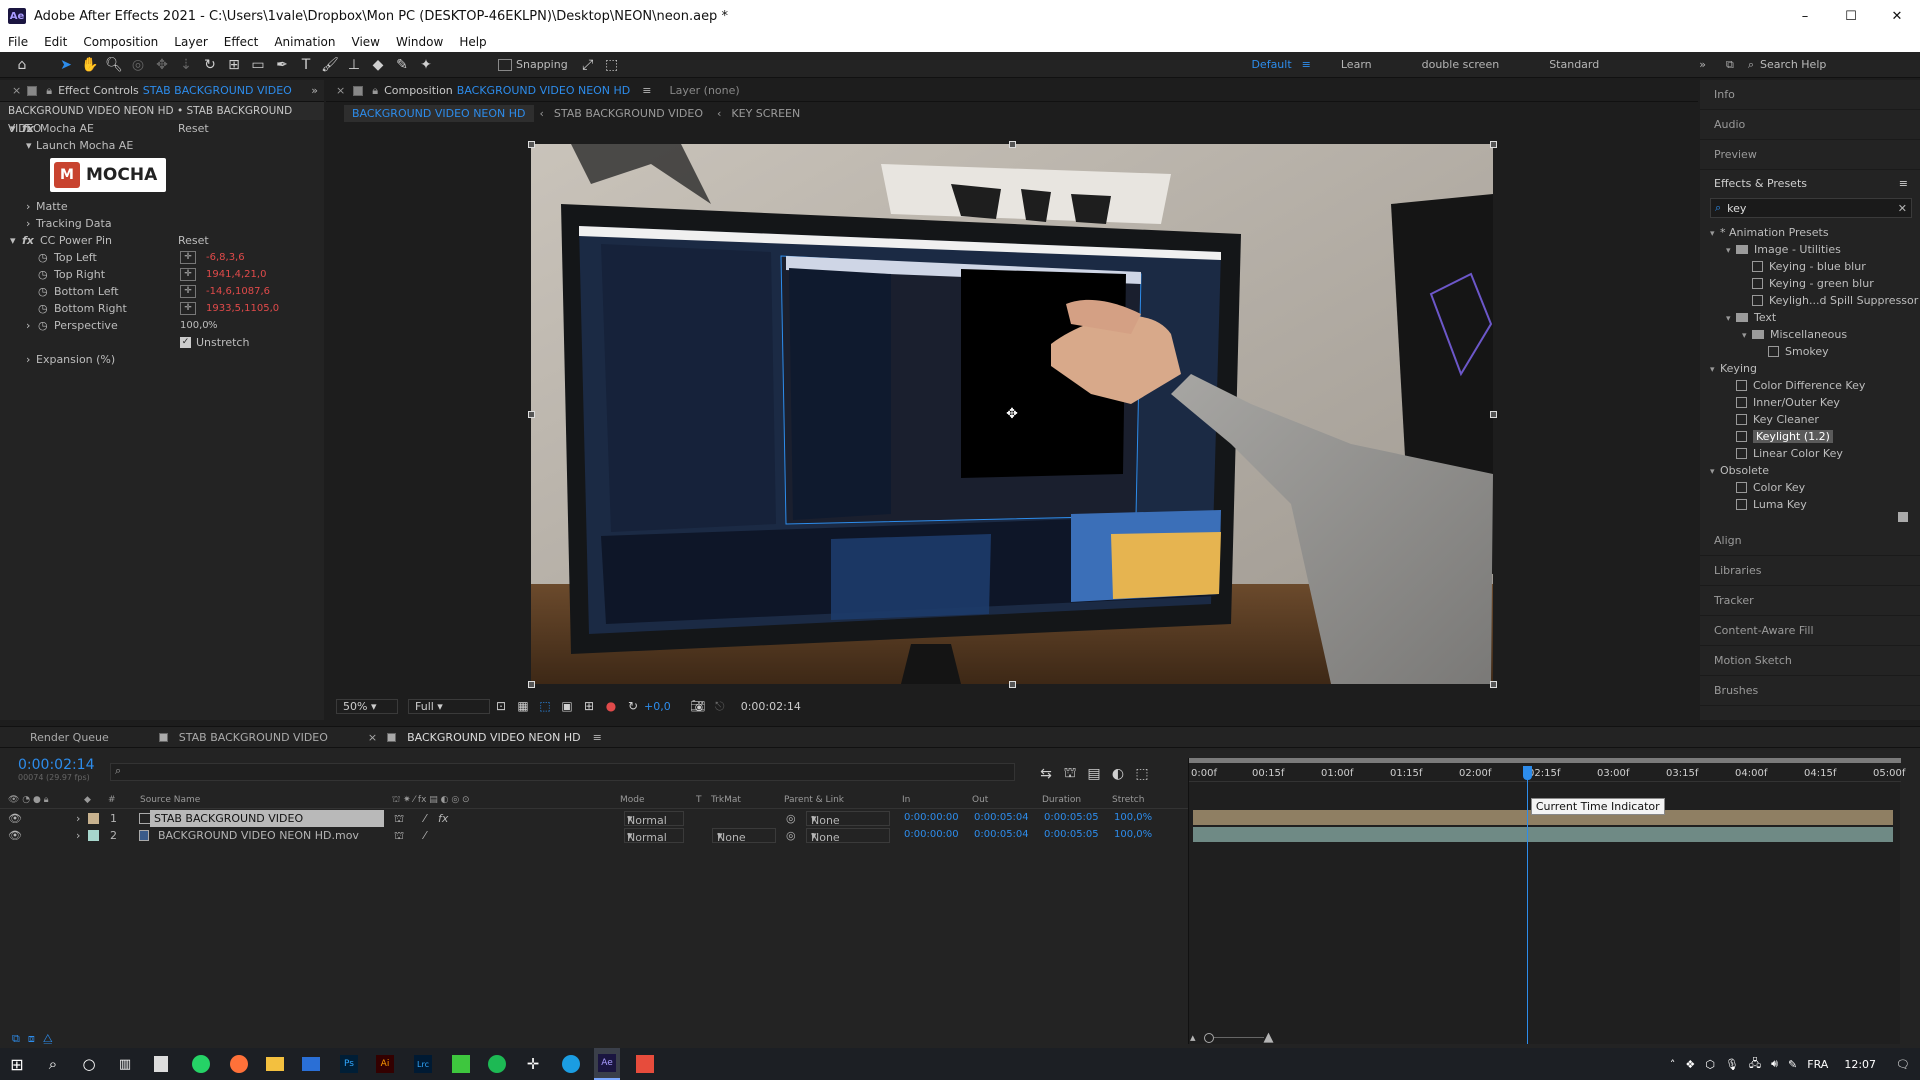 Image resolution: width=1920 pixels, height=1080 pixels. I want to click on green-app-icon, so click(461, 1064).